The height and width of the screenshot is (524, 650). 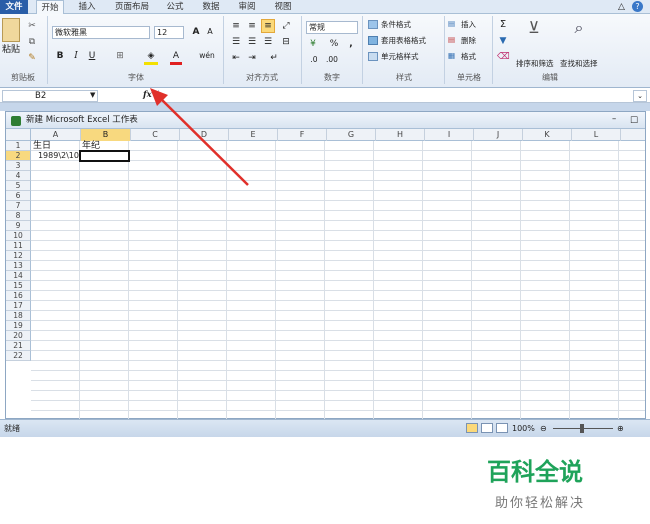 I want to click on annotation-arrow, so click(x=199, y=137).